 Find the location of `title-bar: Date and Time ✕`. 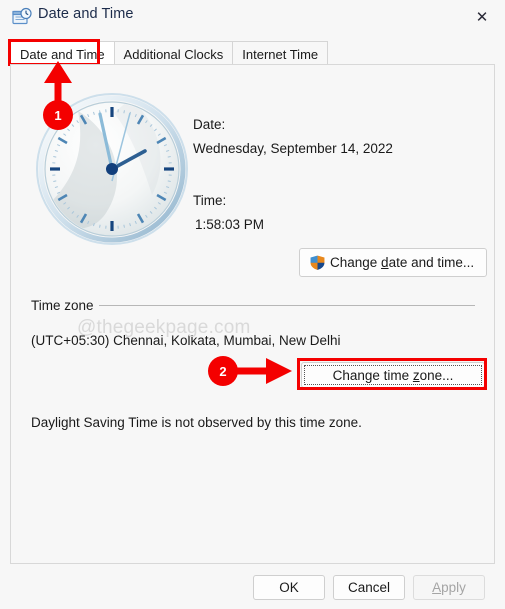

title-bar: Date and Time ✕ is located at coordinates (252, 16).